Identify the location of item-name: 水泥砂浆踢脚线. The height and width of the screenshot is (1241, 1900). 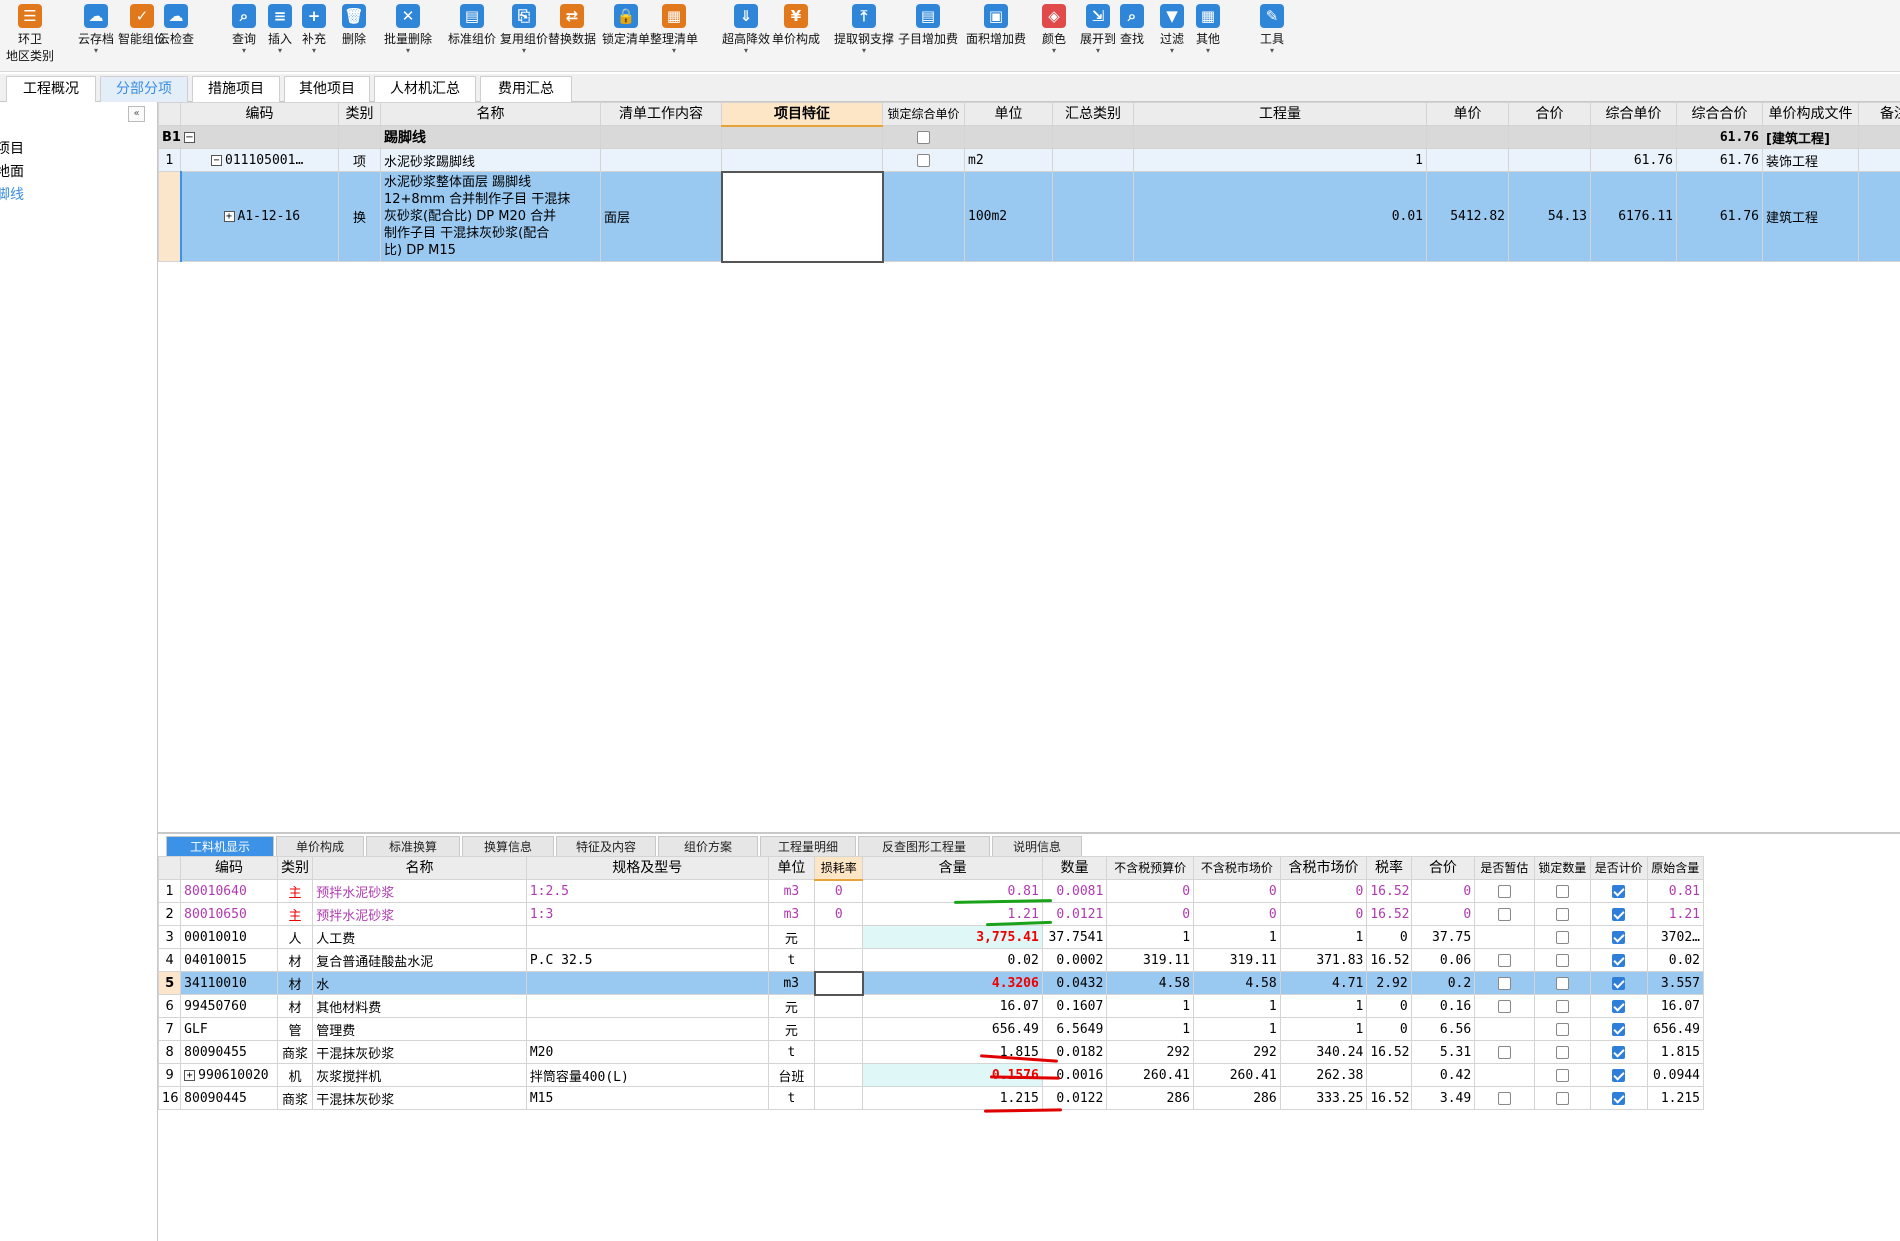
(490, 160).